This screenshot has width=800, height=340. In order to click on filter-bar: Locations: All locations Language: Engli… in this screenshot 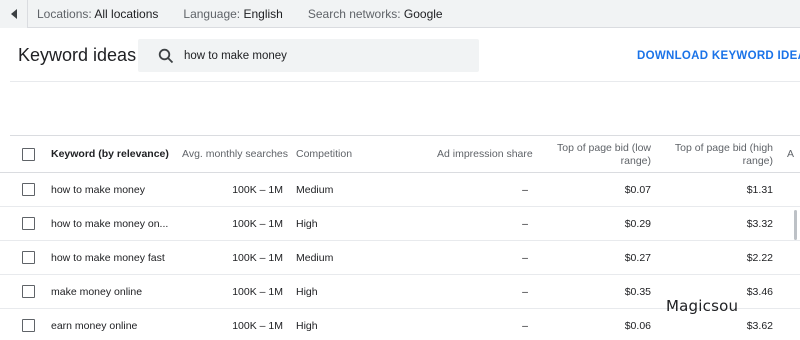, I will do `click(400, 14)`.